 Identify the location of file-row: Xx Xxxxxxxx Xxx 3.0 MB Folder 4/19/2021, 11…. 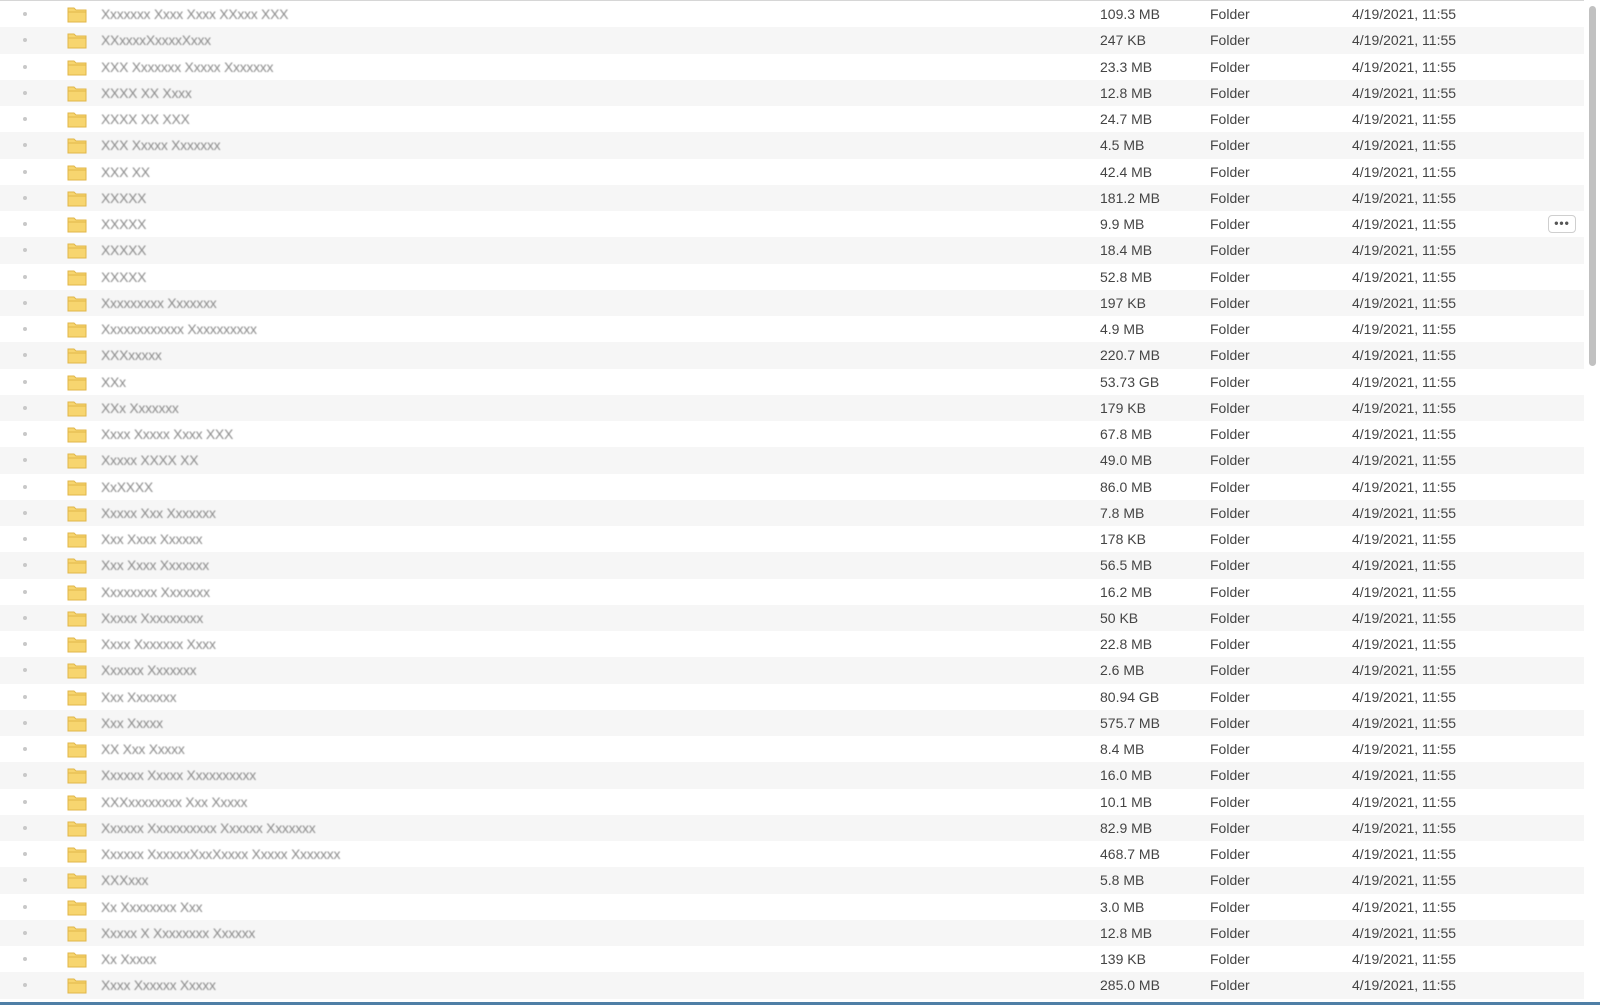
(792, 907).